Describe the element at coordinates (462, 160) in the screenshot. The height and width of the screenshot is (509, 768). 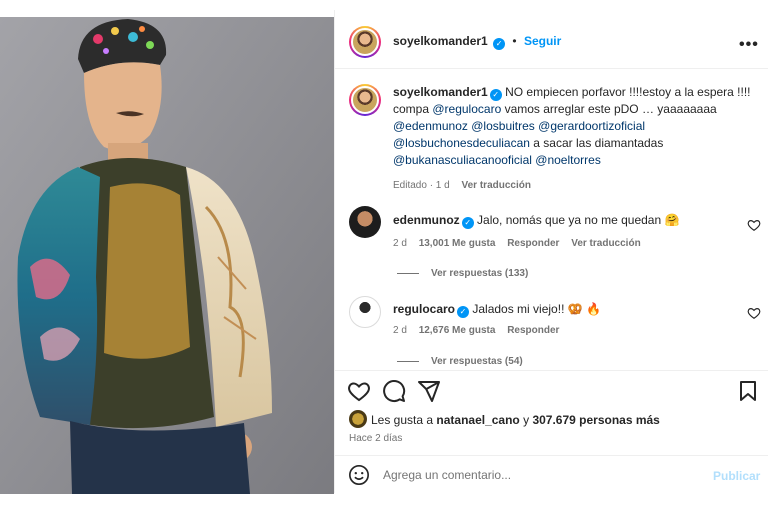
I see `mention-bukanasculiacanooficial: @bukanasculiacanooficial` at that location.